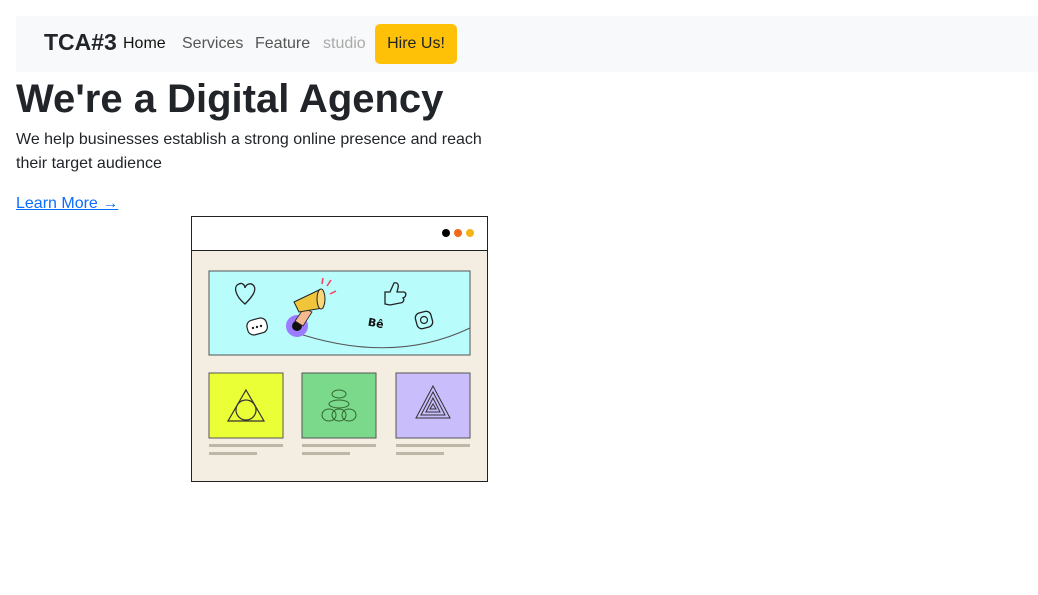 This screenshot has width=1038, height=595. What do you see at coordinates (144, 44) in the screenshot?
I see `nav-link-home: Home` at bounding box center [144, 44].